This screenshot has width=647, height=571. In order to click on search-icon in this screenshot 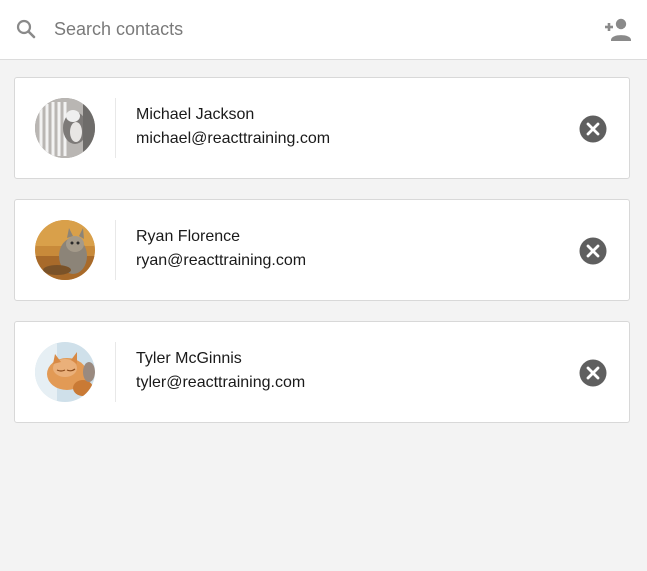, I will do `click(26, 29)`.